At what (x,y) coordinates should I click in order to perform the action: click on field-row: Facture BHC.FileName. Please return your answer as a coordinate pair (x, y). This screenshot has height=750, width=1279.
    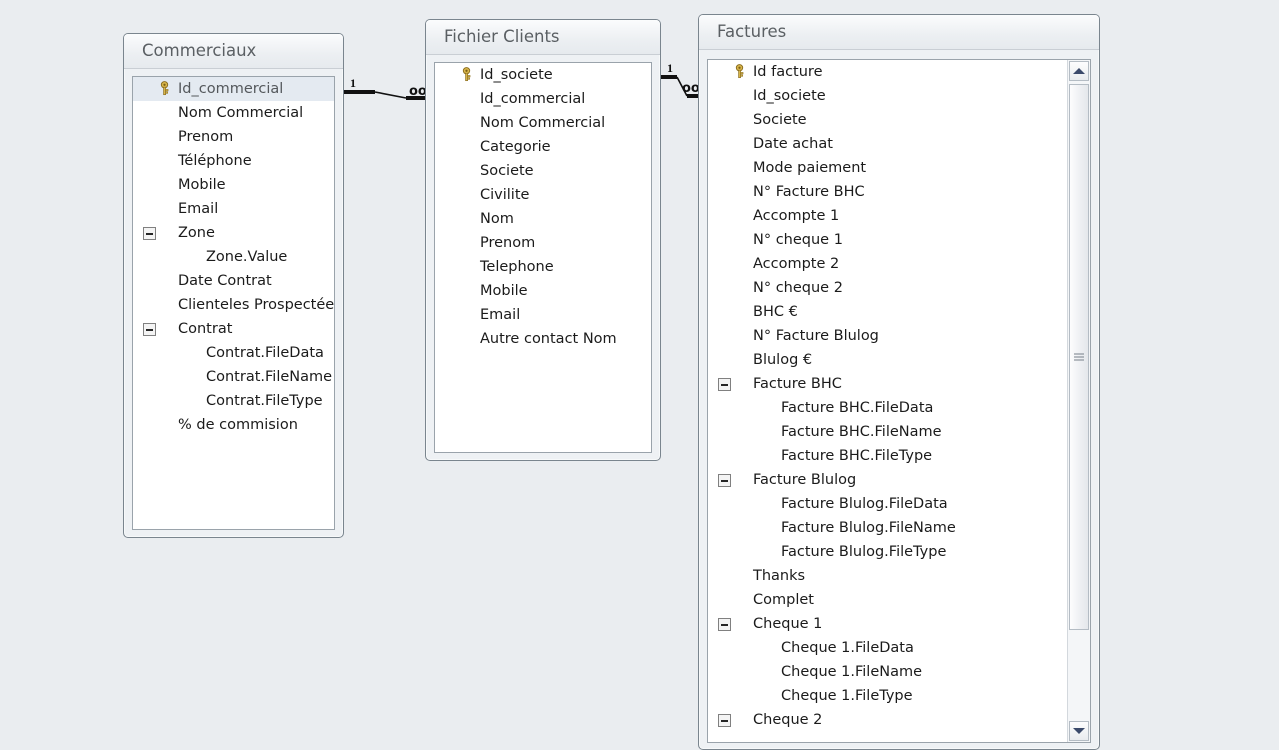
    Looking at the image, I should click on (899, 432).